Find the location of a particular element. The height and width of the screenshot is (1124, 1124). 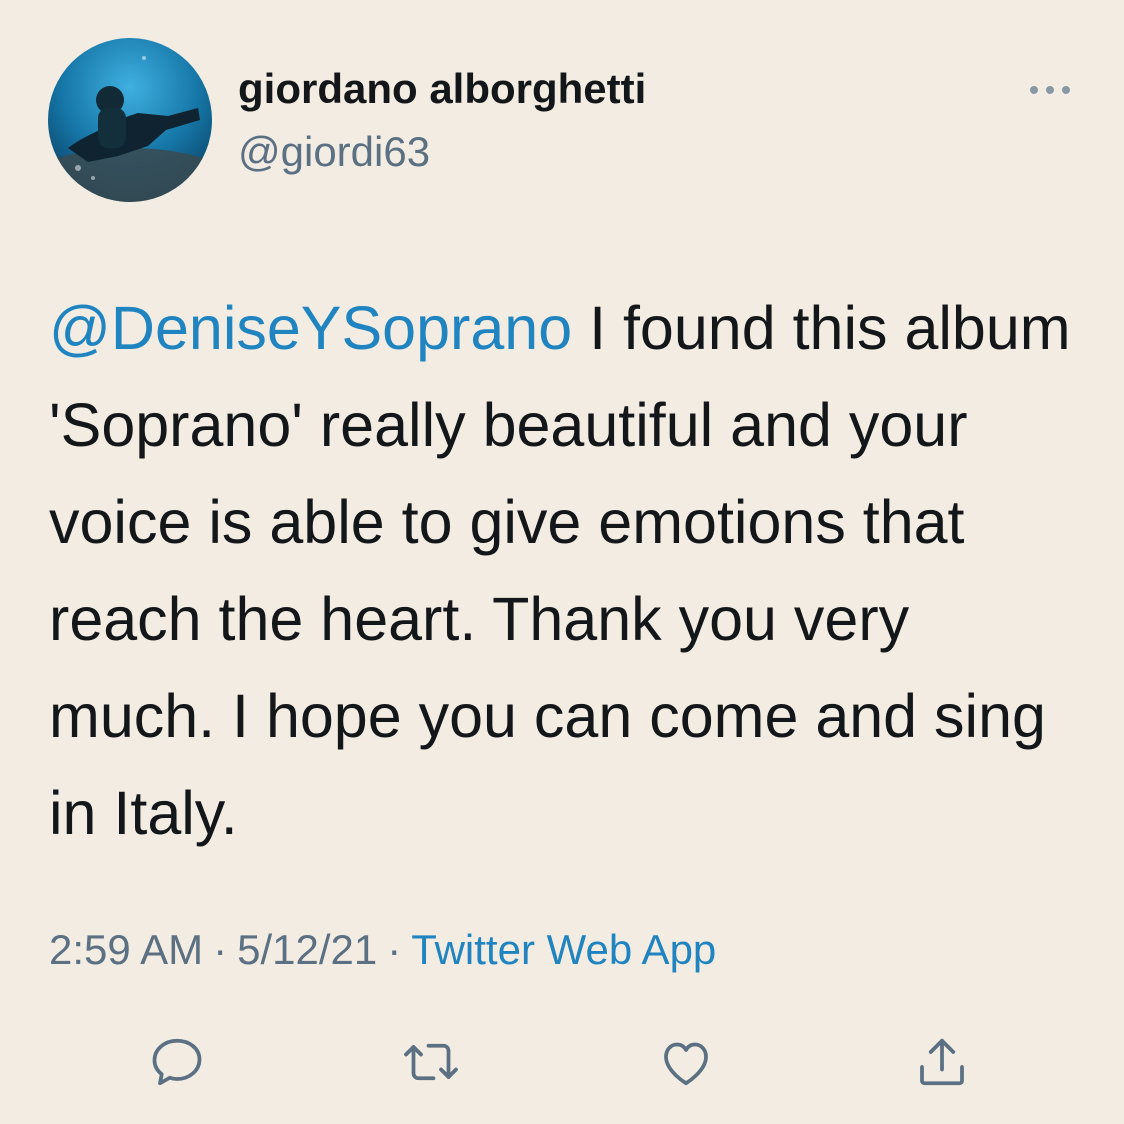

retweet-icon is located at coordinates (431, 1062).